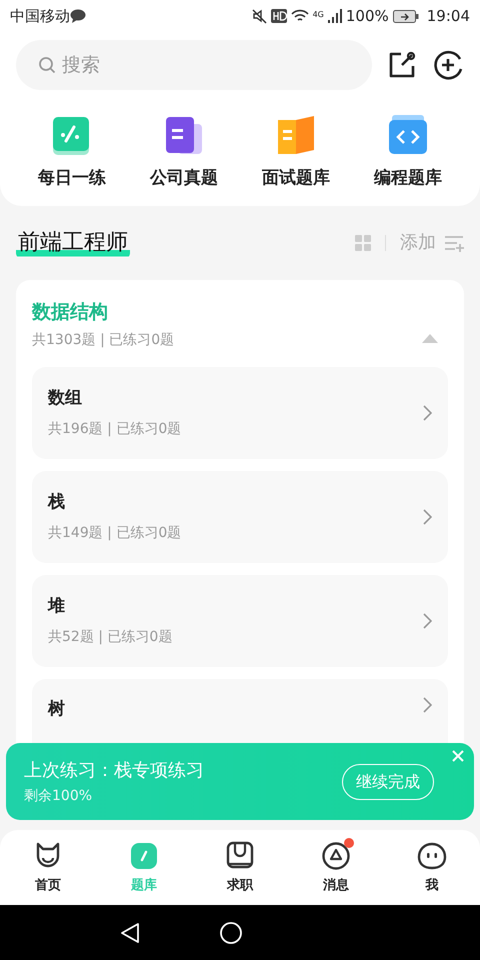  I want to click on triangle-circle-icon, so click(336, 856).